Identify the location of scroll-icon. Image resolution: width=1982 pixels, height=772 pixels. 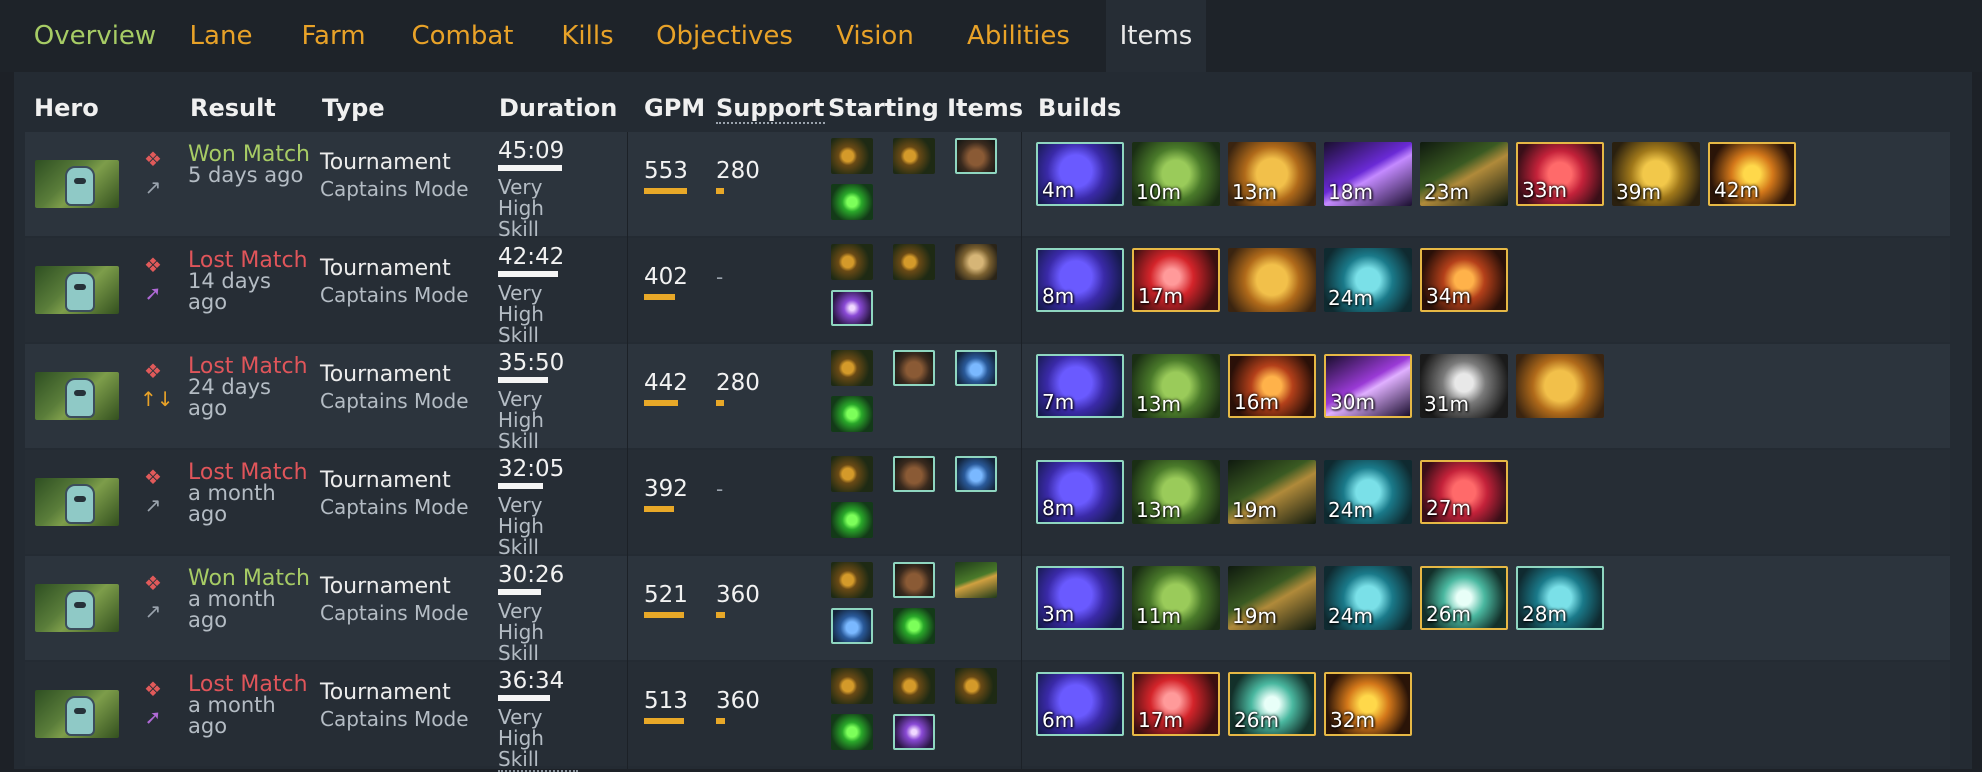
(976, 262).